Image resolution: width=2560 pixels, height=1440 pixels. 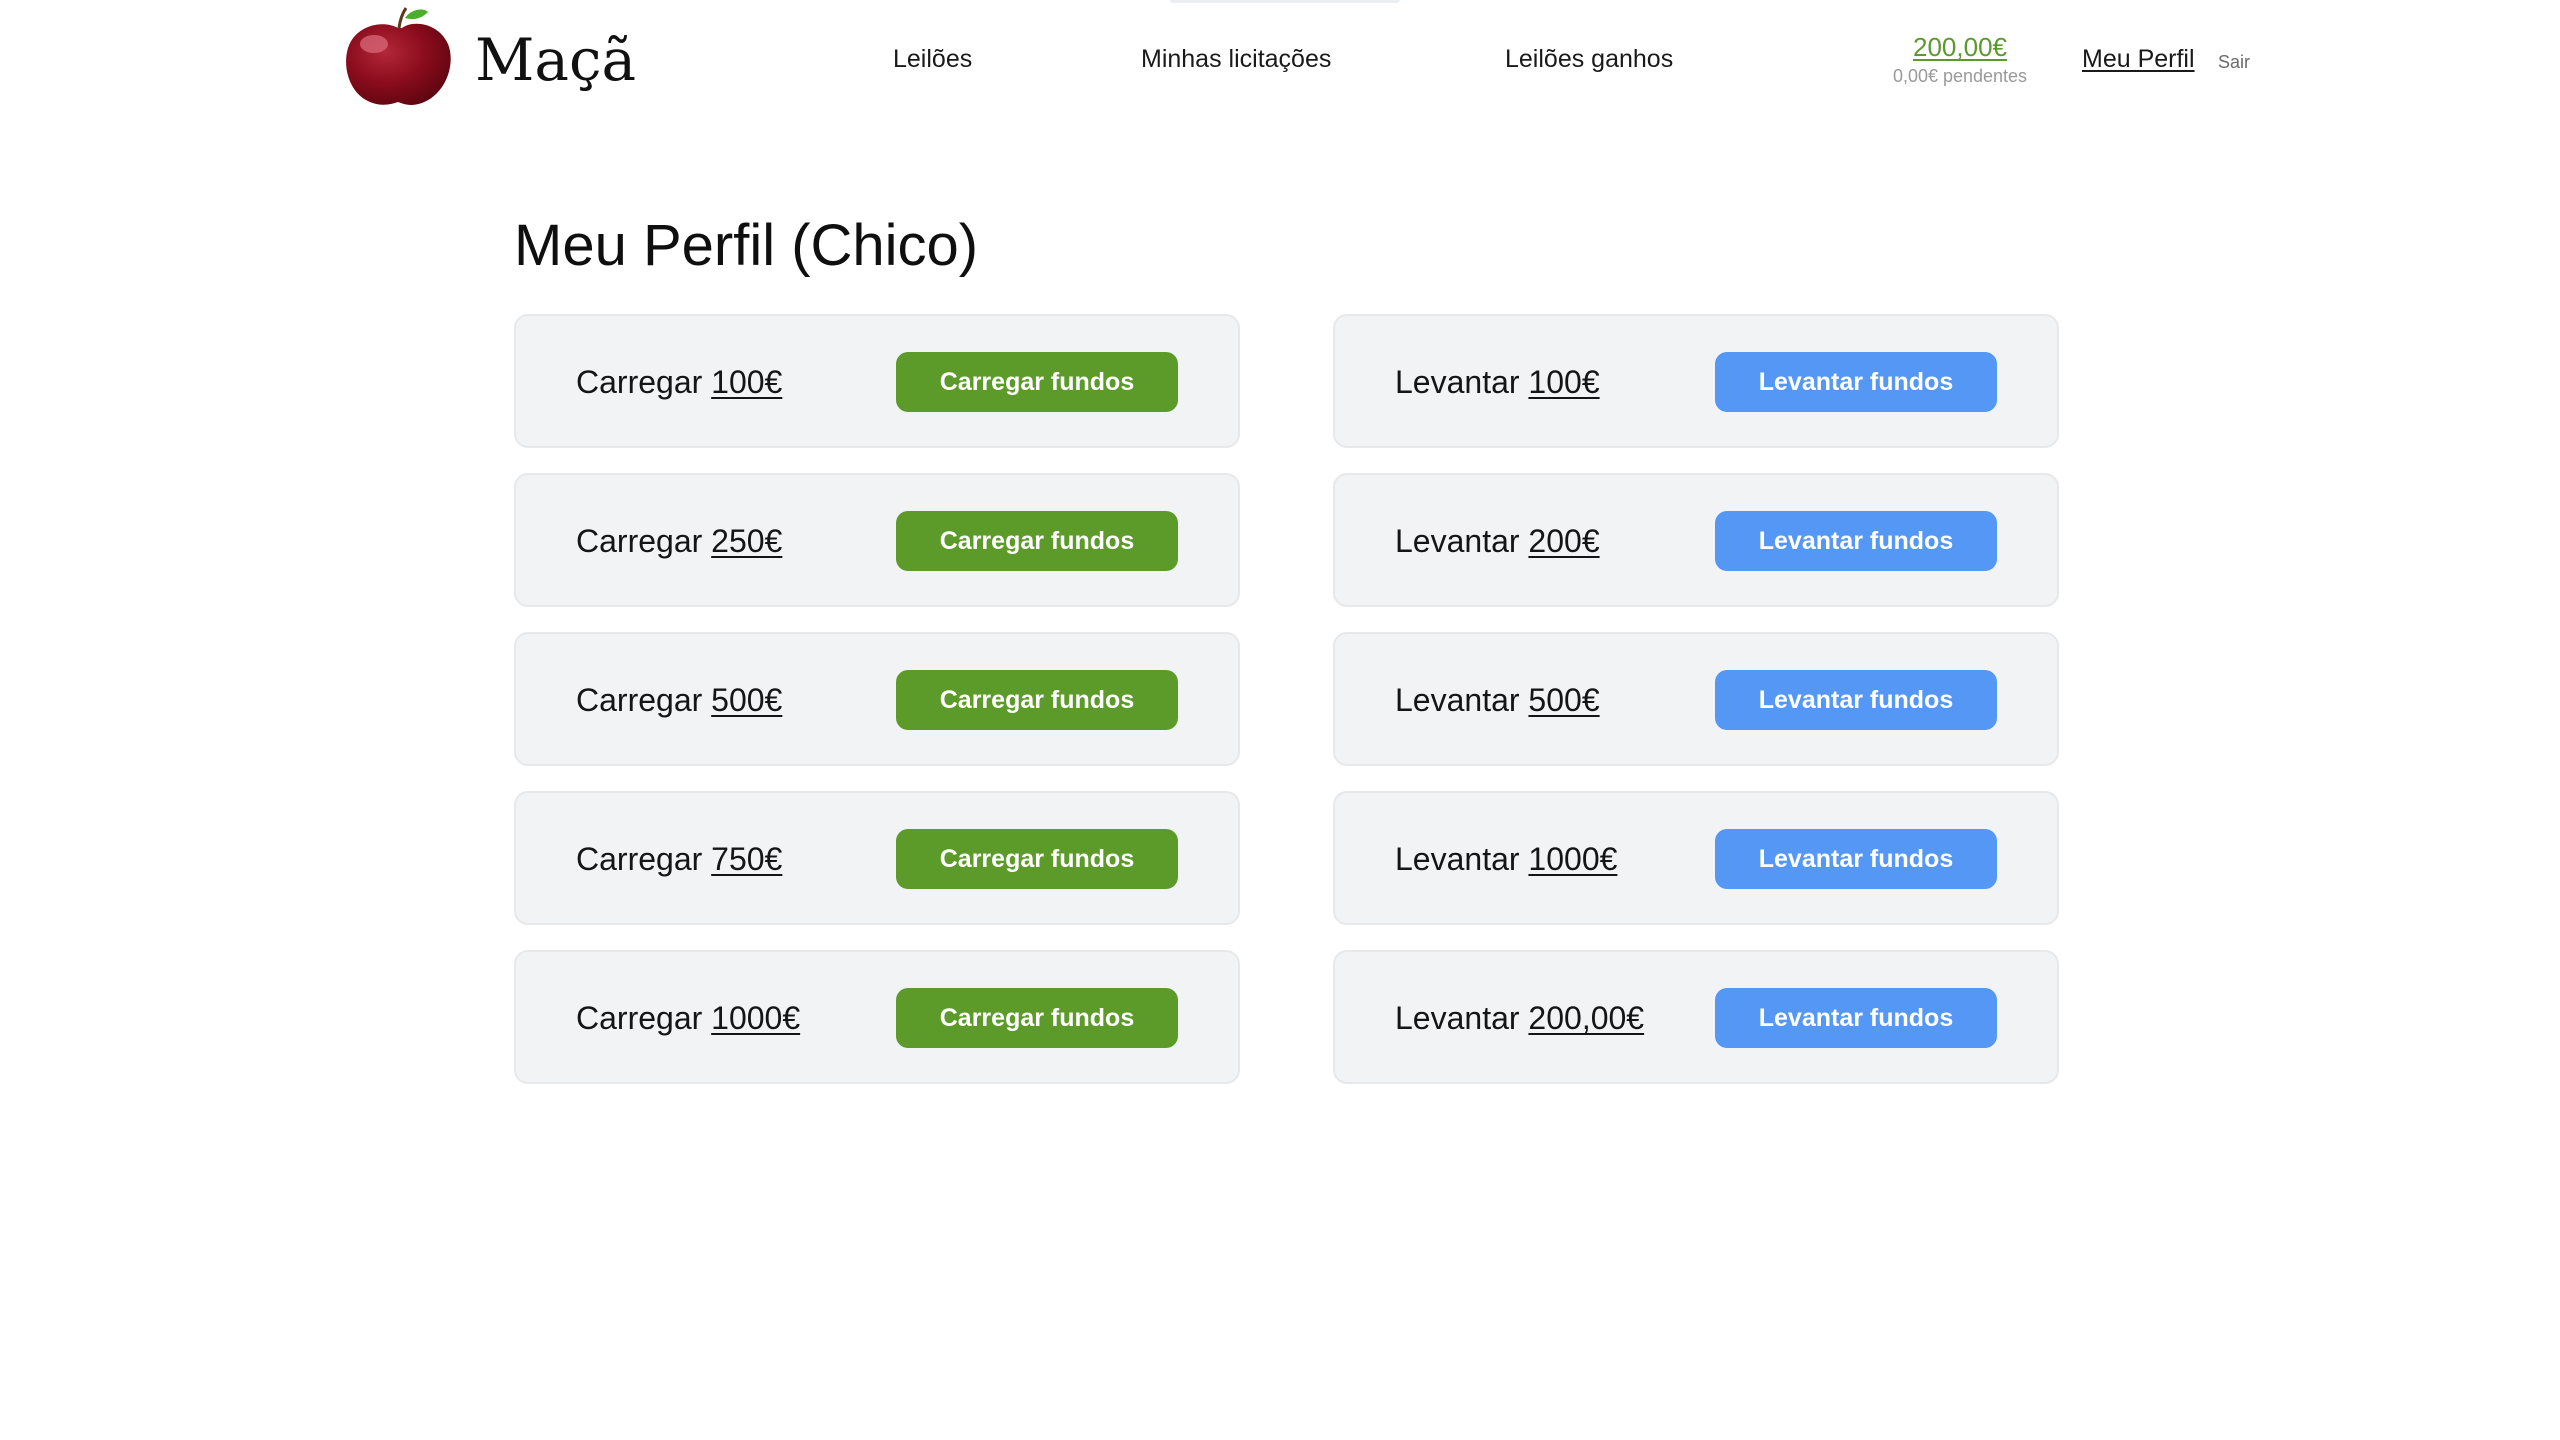 I want to click on load-label: Carregar 100€, so click(x=679, y=382).